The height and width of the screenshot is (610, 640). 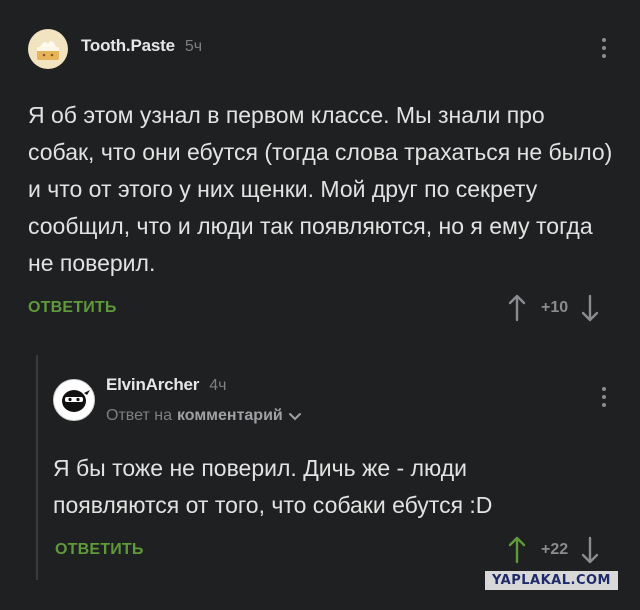 I want to click on username: Tooth.Paste, so click(x=128, y=46).